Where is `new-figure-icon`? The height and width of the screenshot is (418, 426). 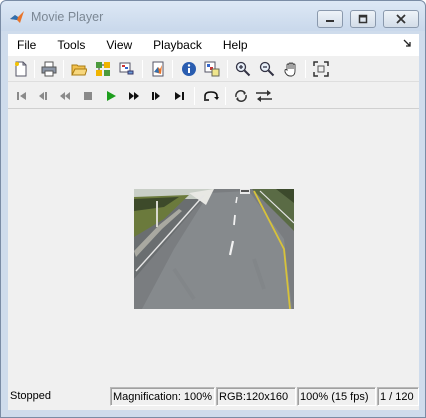
new-figure-icon is located at coordinates (21, 69).